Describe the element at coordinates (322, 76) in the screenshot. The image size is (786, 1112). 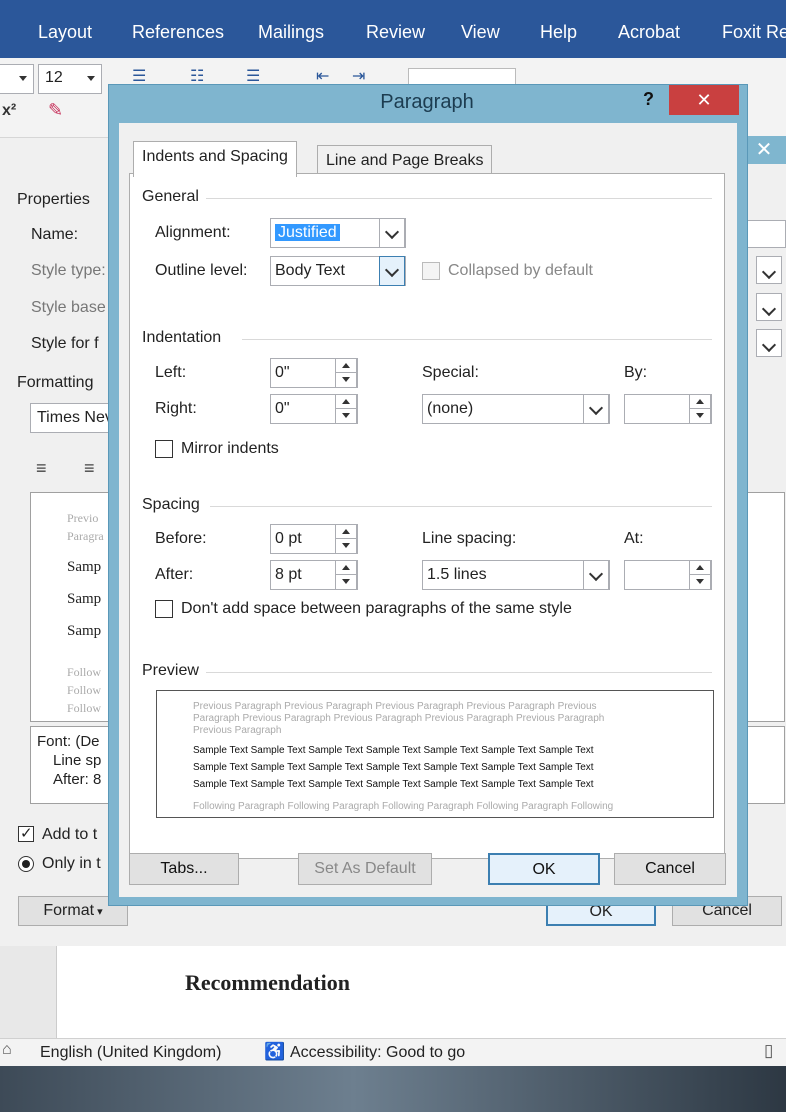
I see `decrease-indent-icon: ⇤` at that location.